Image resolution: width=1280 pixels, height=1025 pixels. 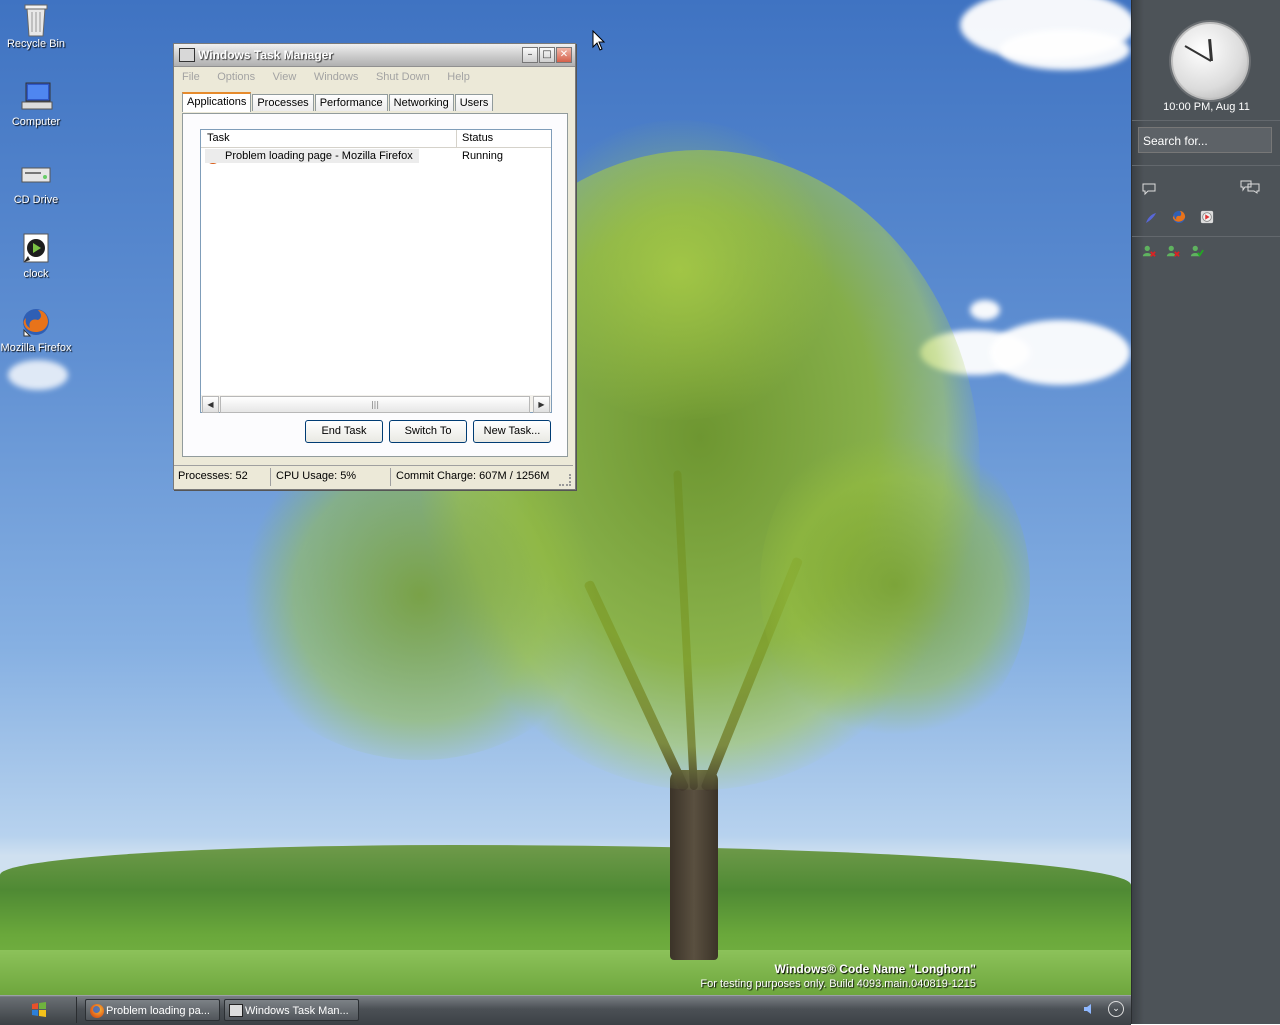 I want to click on task-list-header: Task Status, so click(x=376, y=139).